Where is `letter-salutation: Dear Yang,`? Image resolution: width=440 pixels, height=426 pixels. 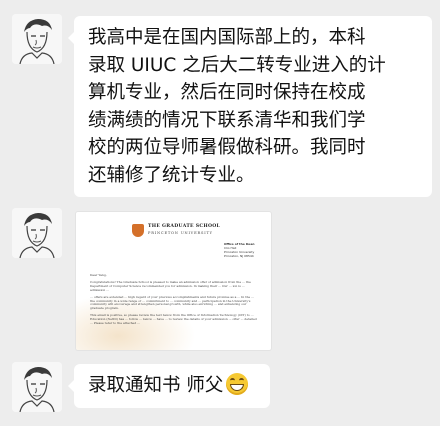 letter-salutation: Dear Yang, is located at coordinates (98, 275).